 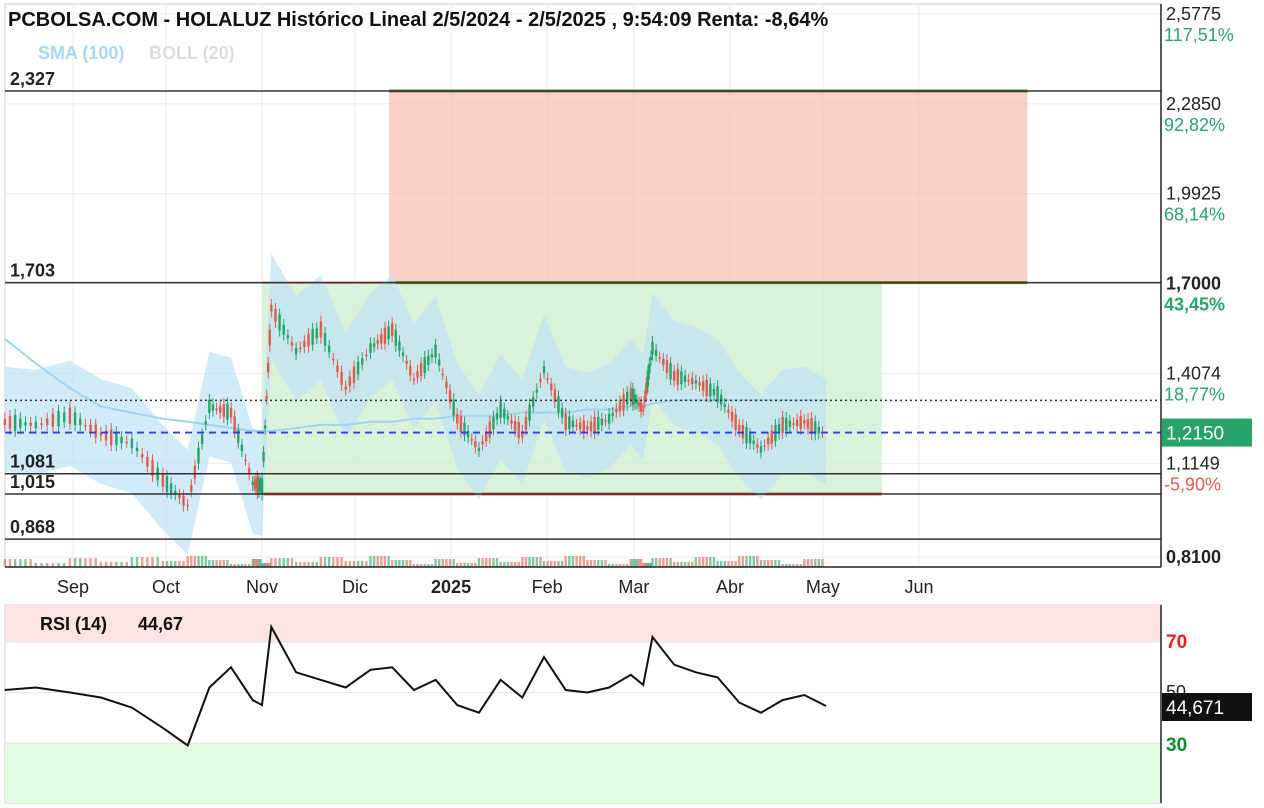 I want to click on month-label: Sep, so click(x=73, y=587).